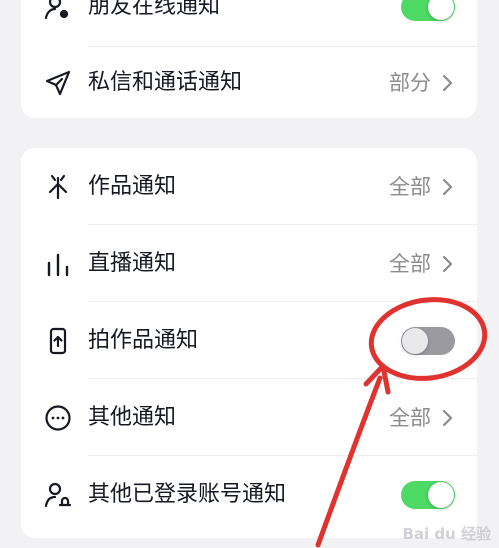  I want to click on row-message-call: 私信和通话通知 部分, so click(249, 81).